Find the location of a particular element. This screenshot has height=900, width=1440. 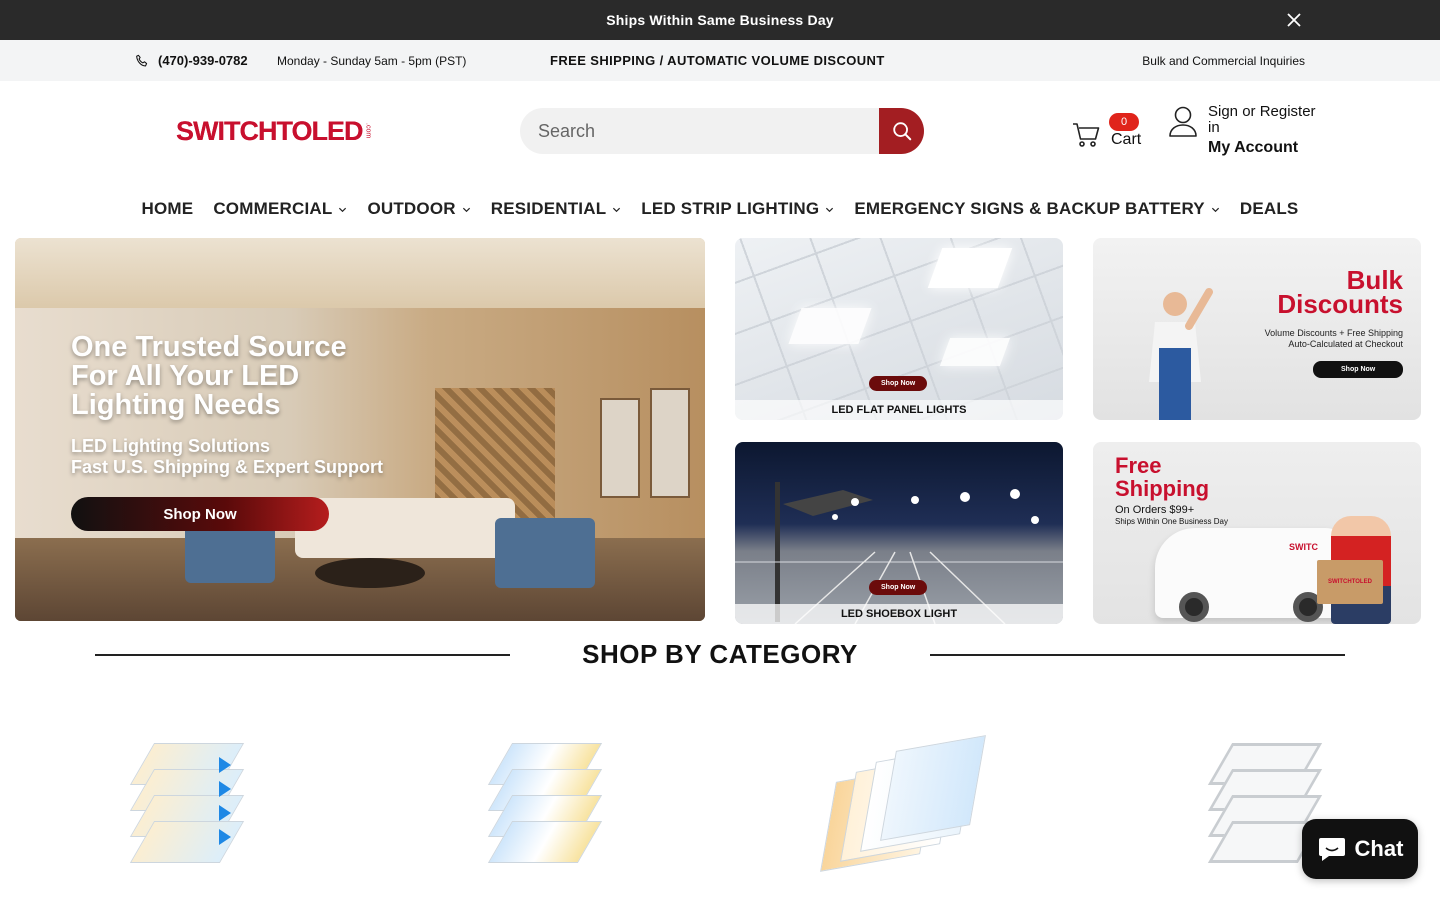

nav-item-deals: DEALS is located at coordinates (1269, 209).